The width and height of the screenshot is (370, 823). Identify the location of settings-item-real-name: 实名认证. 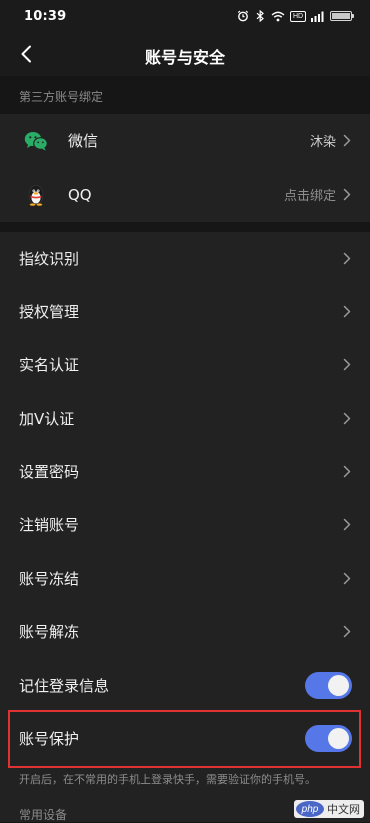
(185, 364).